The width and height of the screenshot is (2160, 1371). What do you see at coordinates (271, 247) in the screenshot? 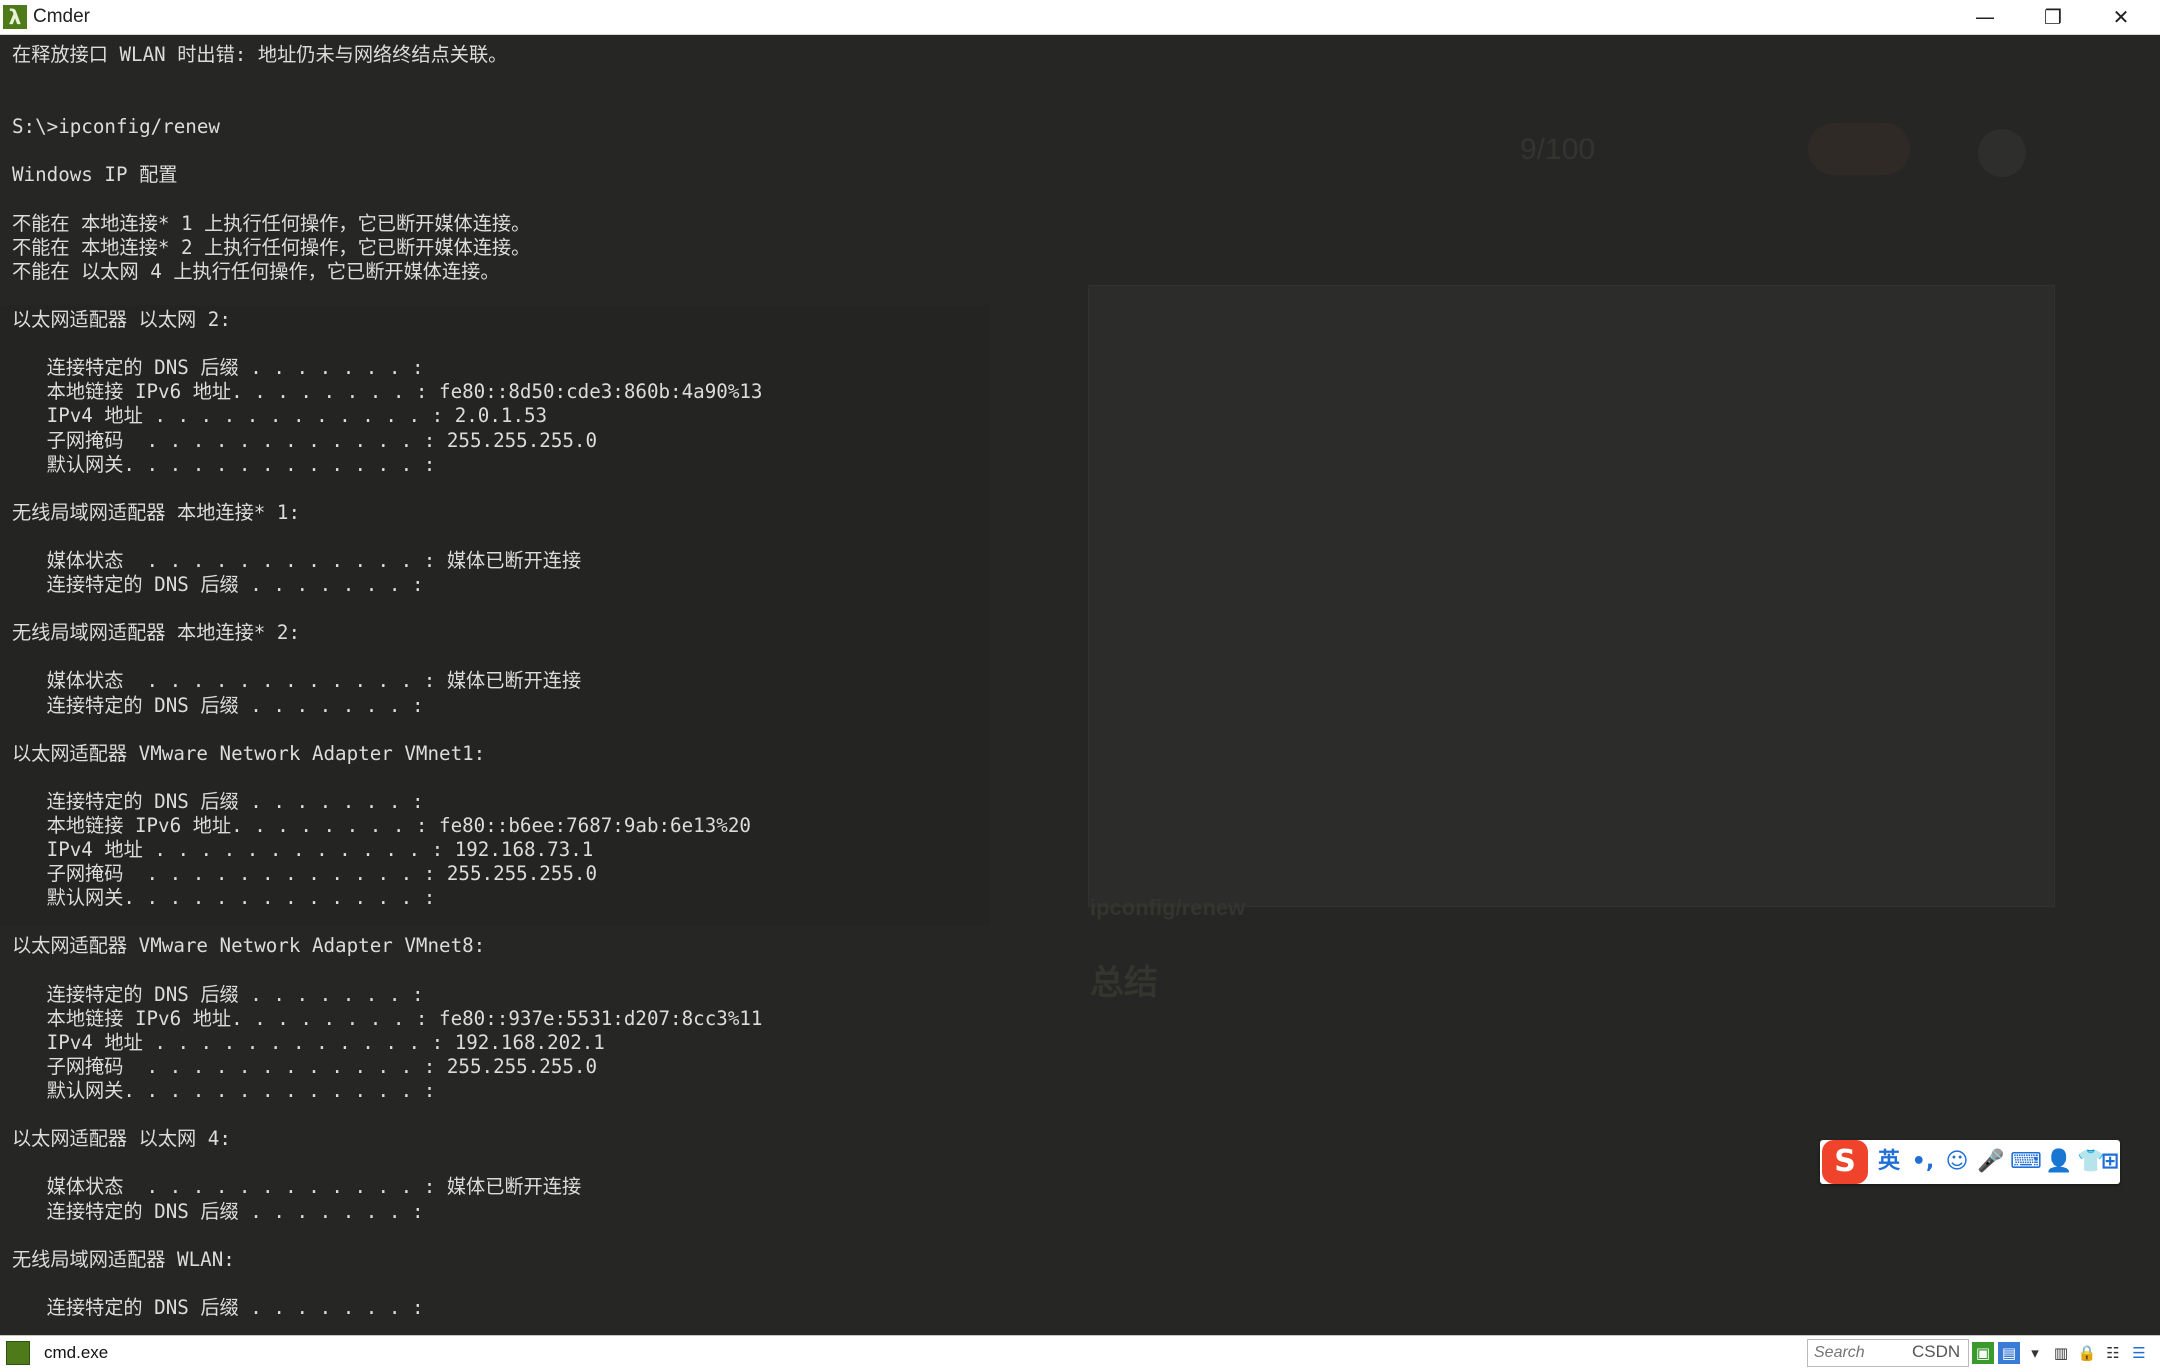
I see `terminal-line: 不能在 本地连接* 2 上执行任何操作，它已断开媒体连接。` at bounding box center [271, 247].